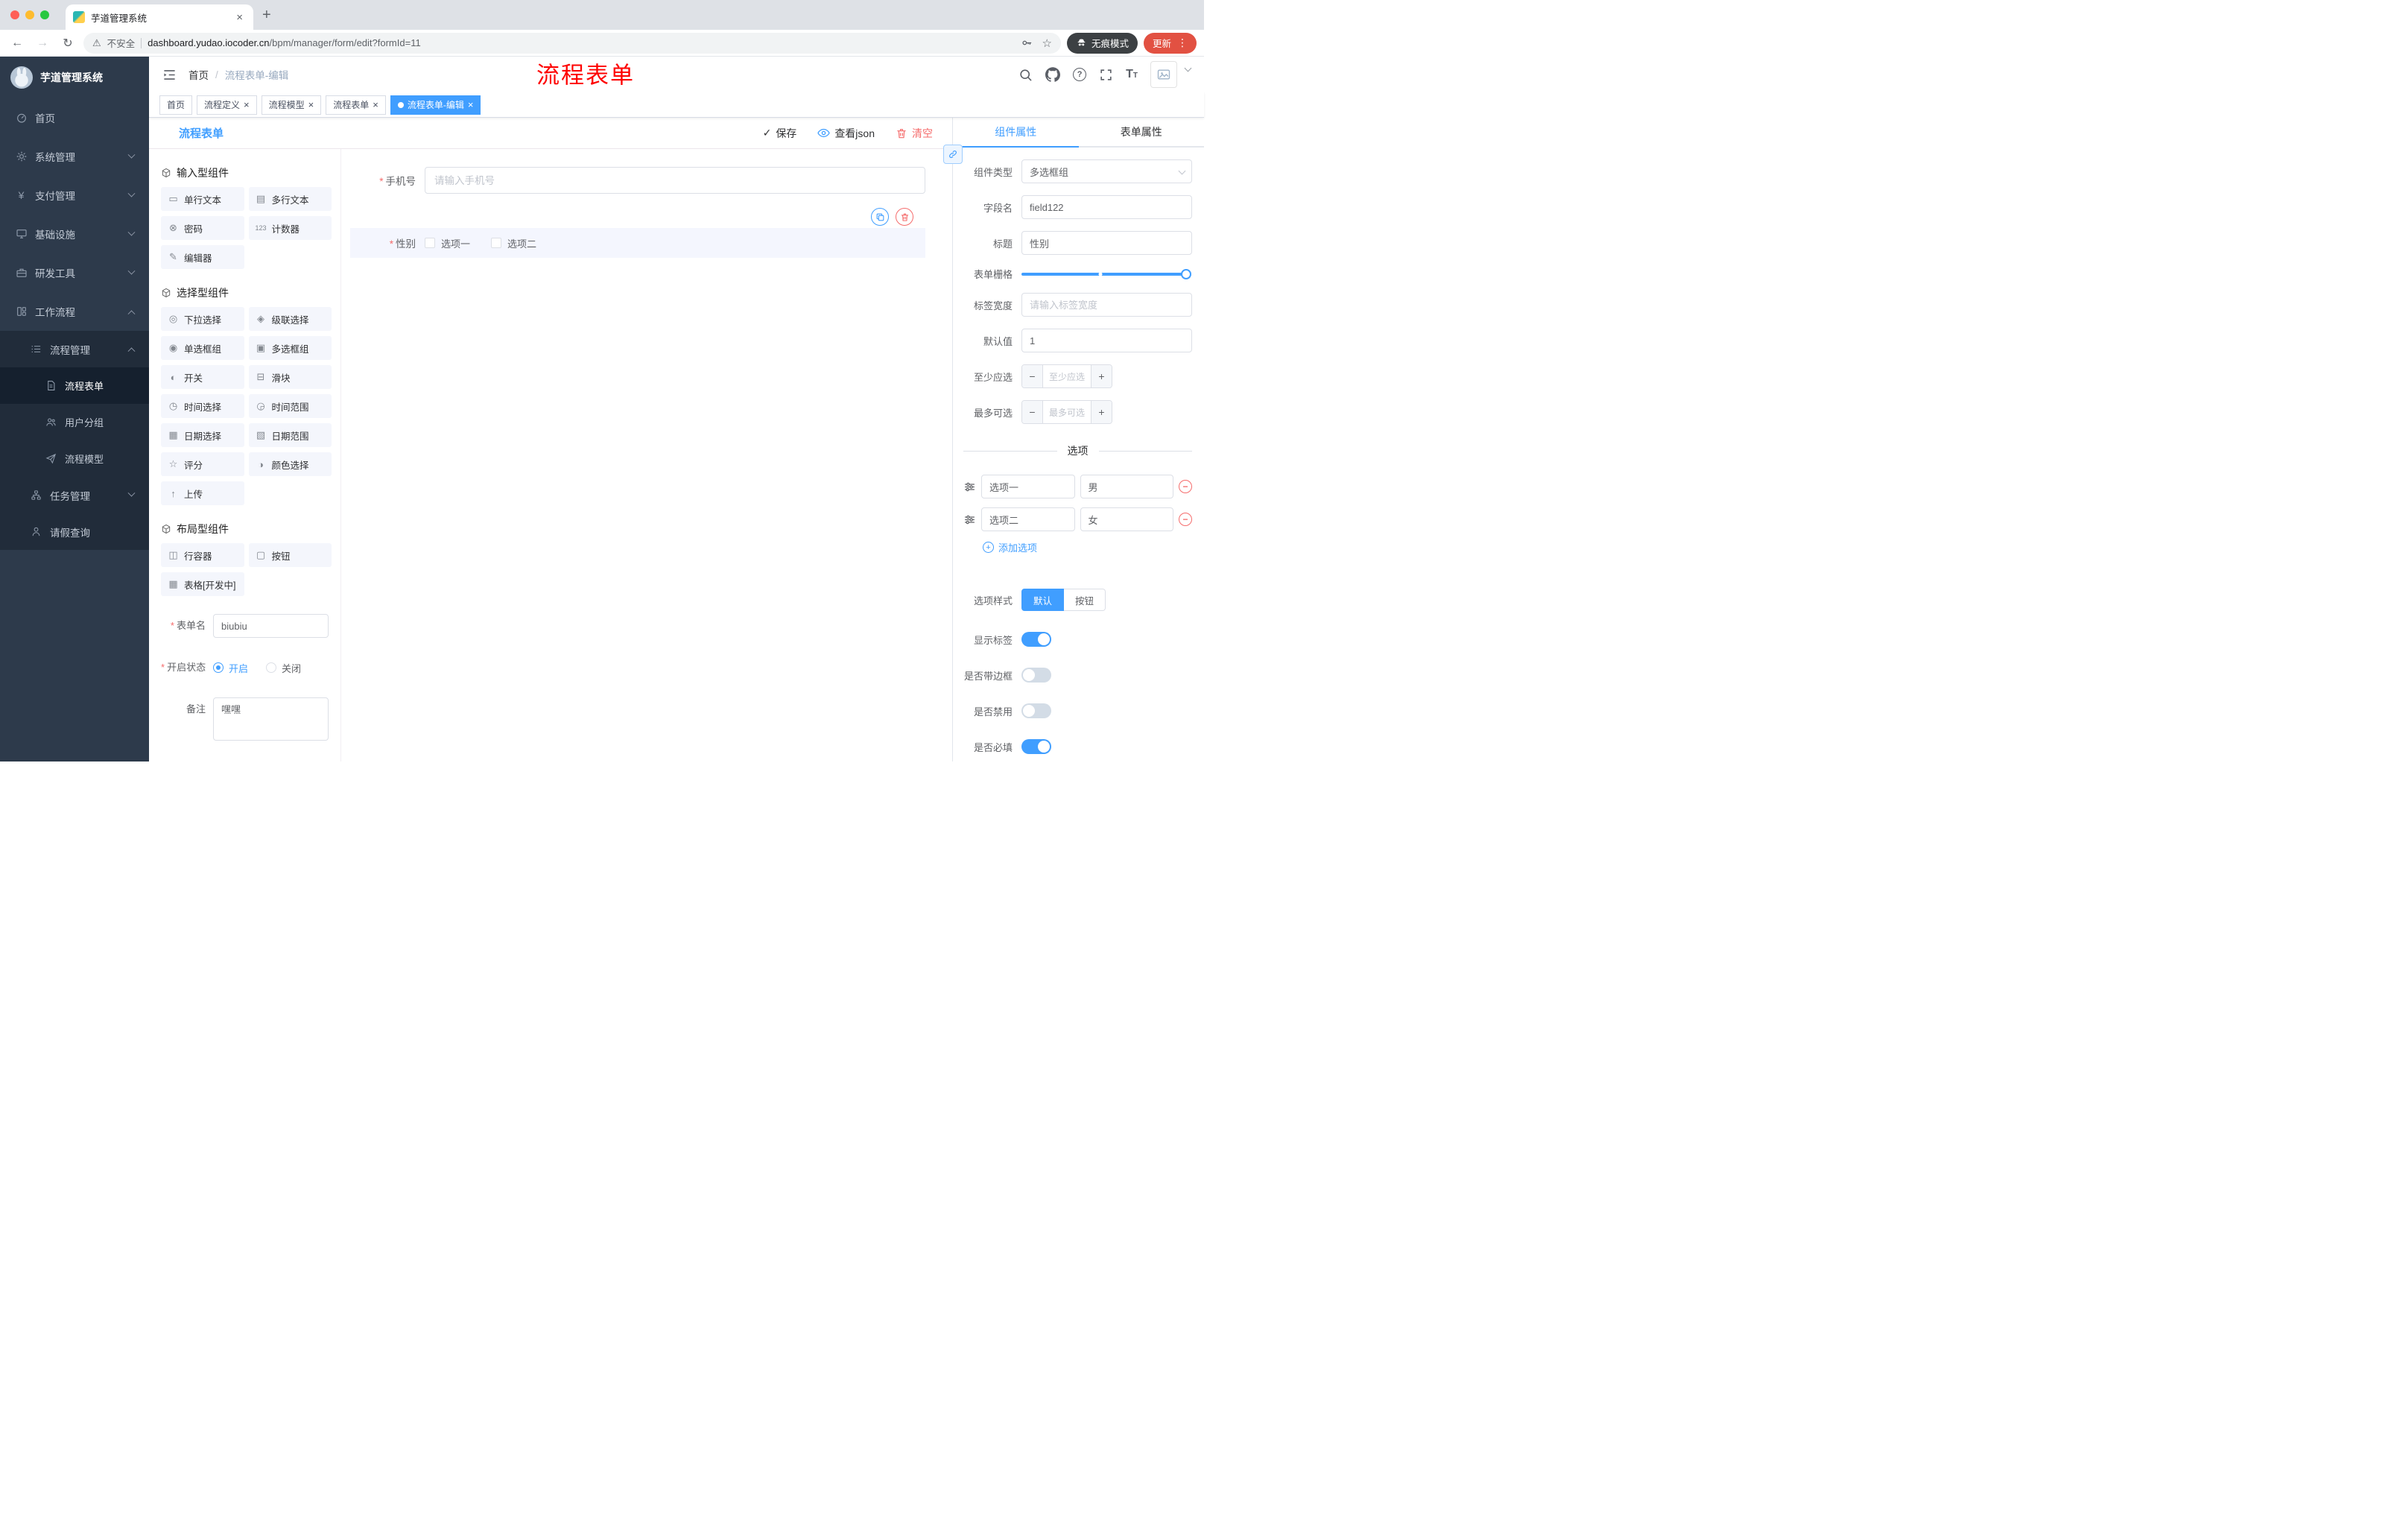  Describe the element at coordinates (74, 422) in the screenshot. I see `sidebar-item-user-group: 用户分组` at that location.